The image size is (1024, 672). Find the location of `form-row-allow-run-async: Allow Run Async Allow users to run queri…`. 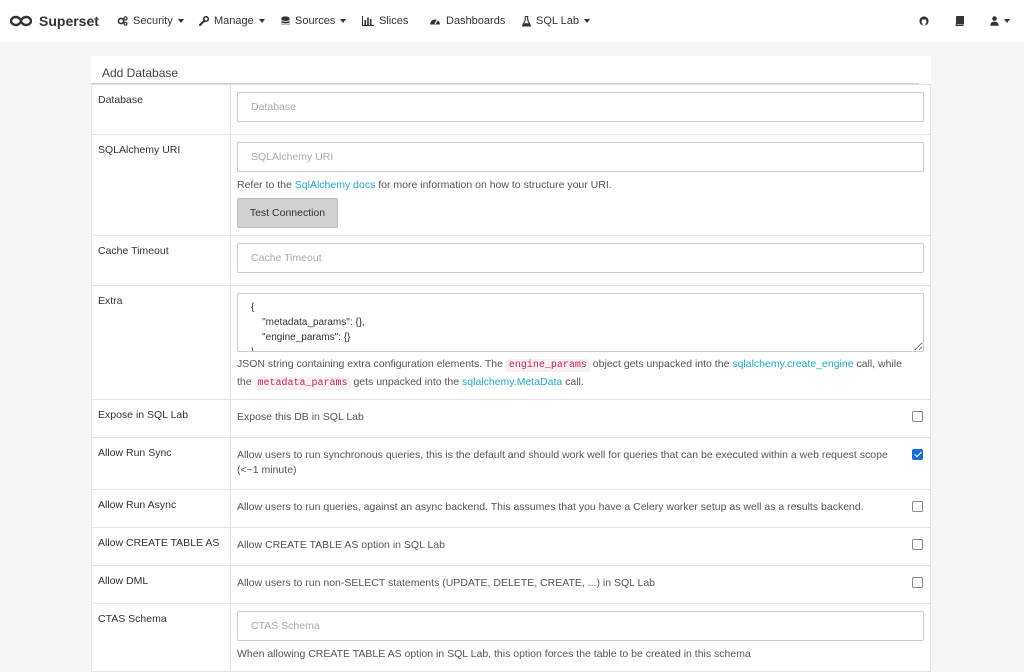

form-row-allow-run-async: Allow Run Async Allow users to run queri… is located at coordinates (511, 508).